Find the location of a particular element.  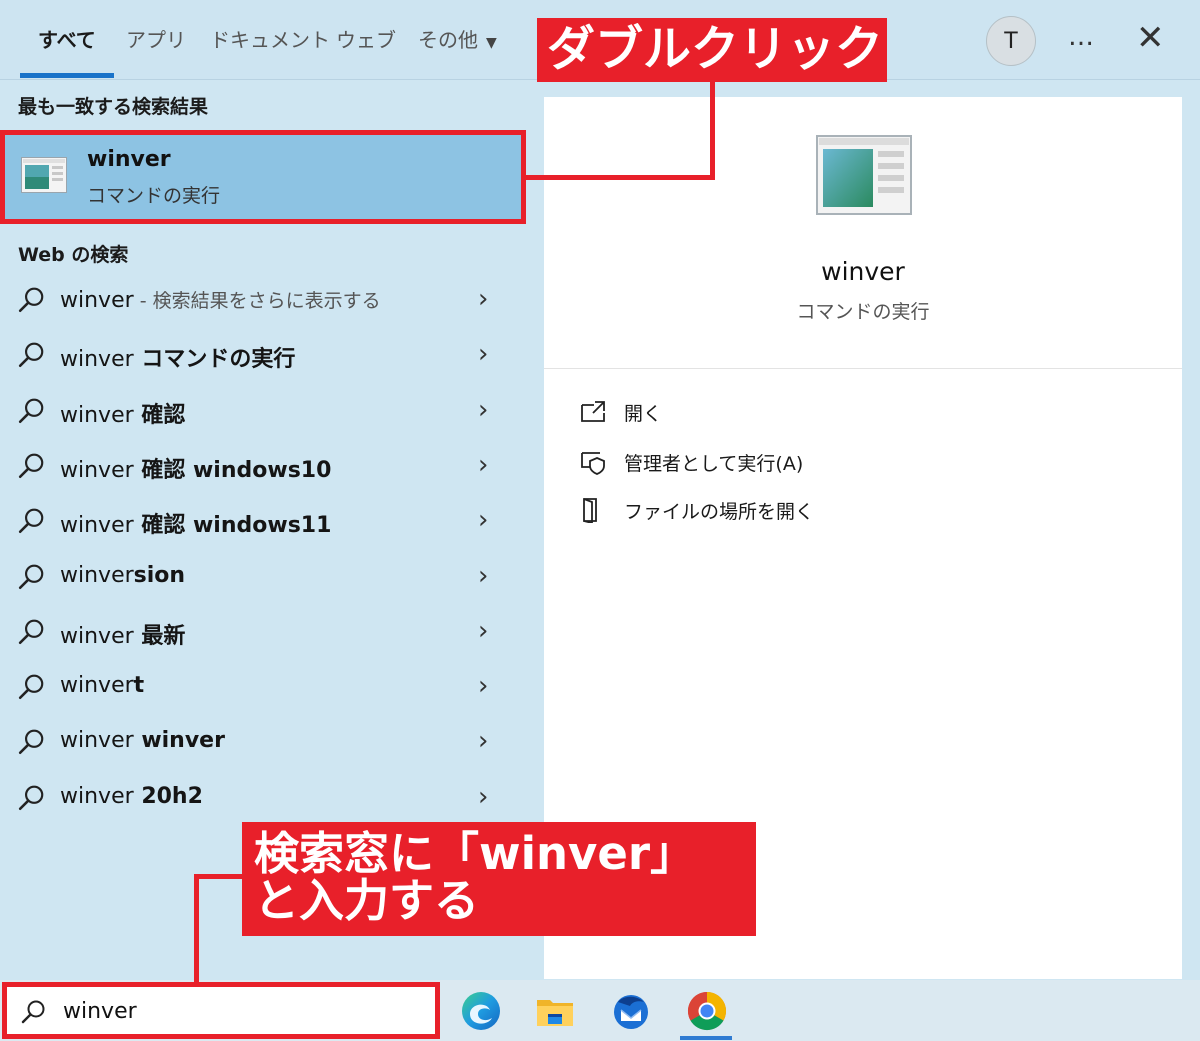

query-hint: - 検索結果をさらに表示する is located at coordinates (257, 301).